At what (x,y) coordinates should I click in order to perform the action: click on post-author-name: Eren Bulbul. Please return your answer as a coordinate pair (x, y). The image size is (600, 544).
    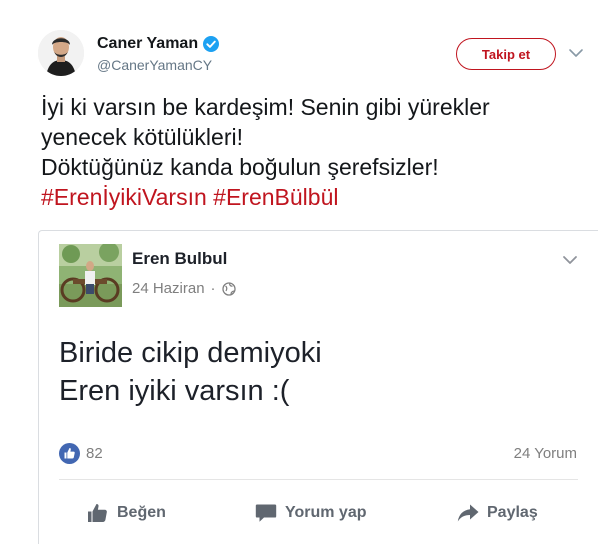
    Looking at the image, I should click on (179, 259).